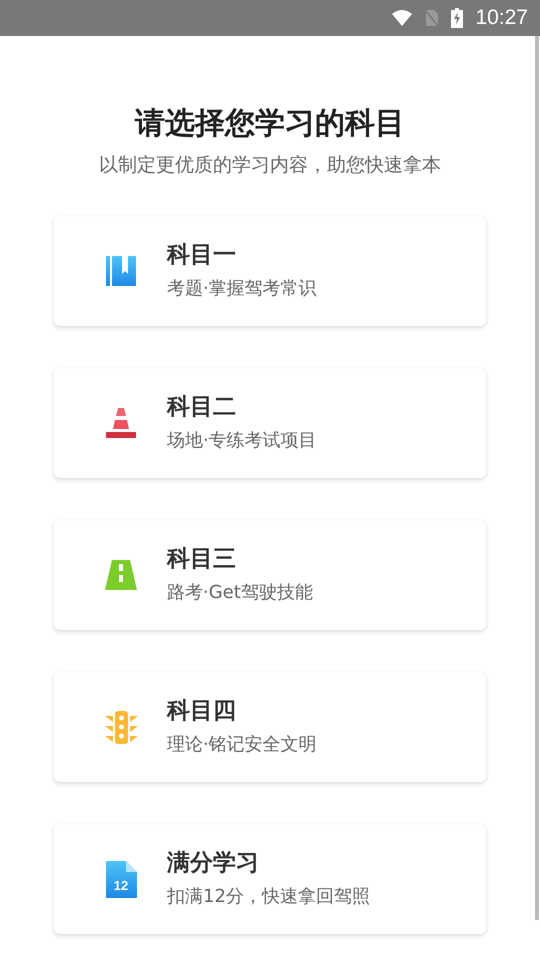 Image resolution: width=540 pixels, height=960 pixels. I want to click on subject-card: 科目二 场地·专练考试项目, so click(270, 423).